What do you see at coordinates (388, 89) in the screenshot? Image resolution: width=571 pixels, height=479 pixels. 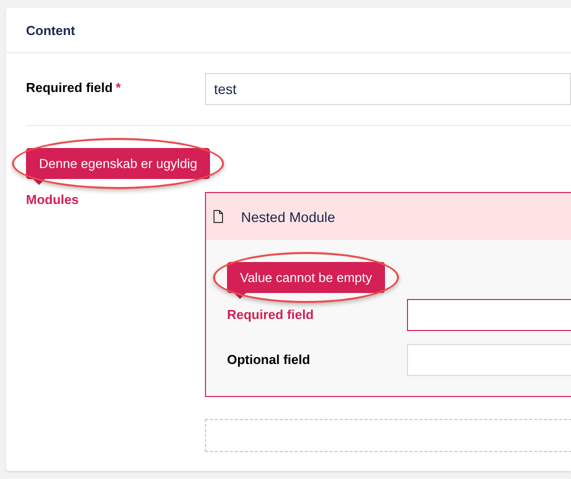 I see `text-input: test` at bounding box center [388, 89].